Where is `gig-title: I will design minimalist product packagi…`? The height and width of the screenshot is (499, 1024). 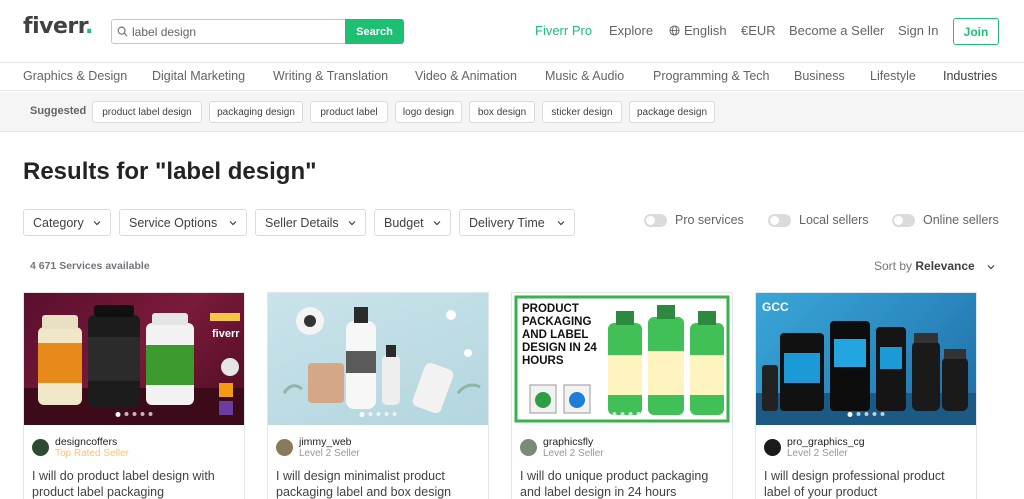 gig-title: I will design minimalist product packagi… is located at coordinates (378, 483).